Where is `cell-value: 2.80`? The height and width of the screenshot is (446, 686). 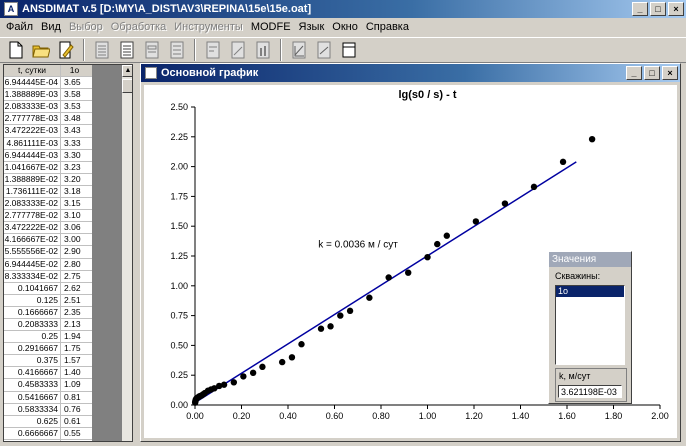 cell-value: 2.80 is located at coordinates (74, 264).